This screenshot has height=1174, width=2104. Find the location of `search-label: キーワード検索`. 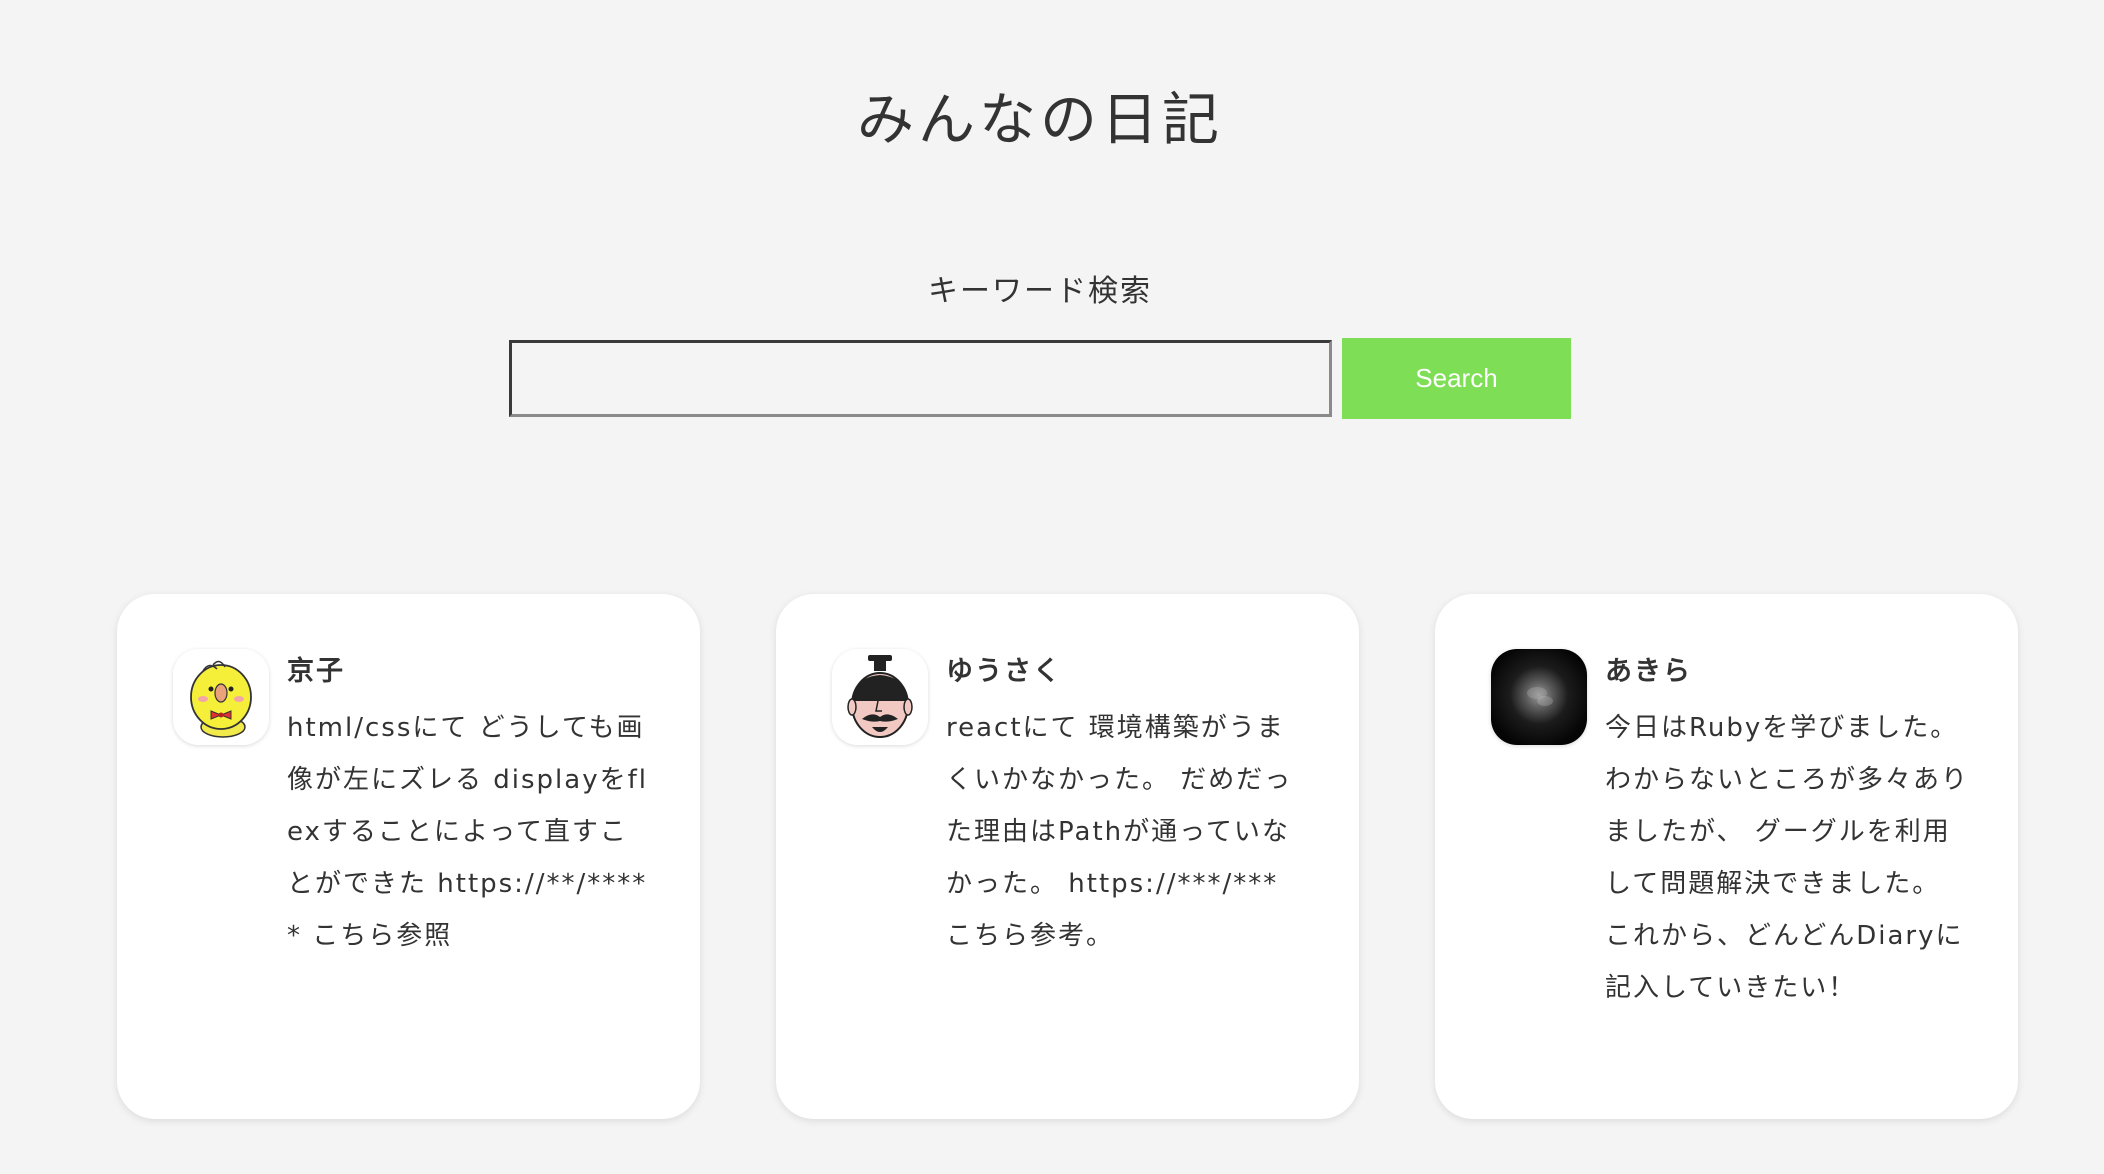

search-label: キーワード検索 is located at coordinates (1040, 291).